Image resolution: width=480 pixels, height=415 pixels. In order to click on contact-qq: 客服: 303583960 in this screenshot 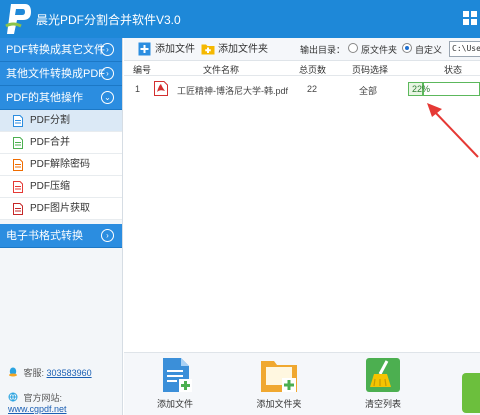, I will do `click(50, 372)`.